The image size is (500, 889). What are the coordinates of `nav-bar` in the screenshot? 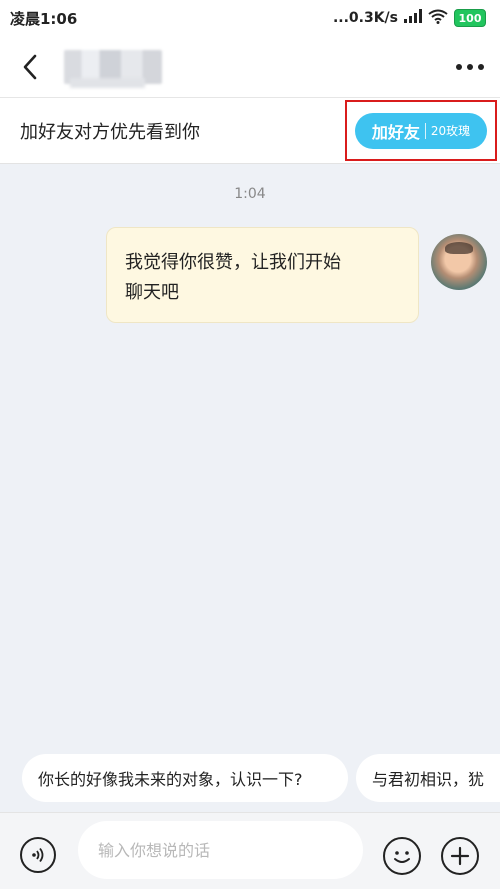 It's located at (250, 67).